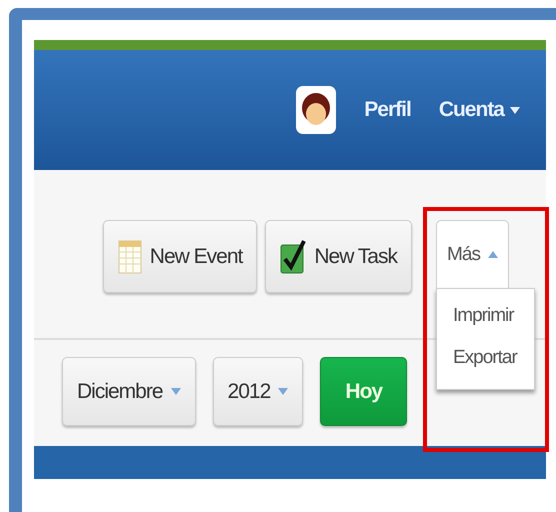 Image resolution: width=556 pixels, height=512 pixels. I want to click on account-menu: Cuenta, so click(479, 110).